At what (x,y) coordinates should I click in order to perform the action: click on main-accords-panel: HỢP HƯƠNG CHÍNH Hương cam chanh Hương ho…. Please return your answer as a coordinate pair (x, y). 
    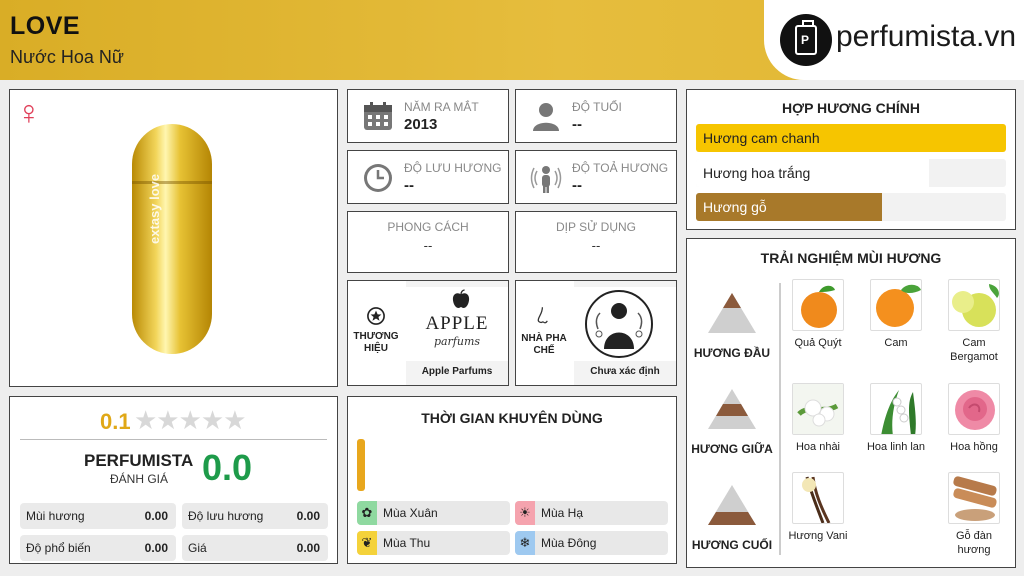
    Looking at the image, I should click on (851, 159).